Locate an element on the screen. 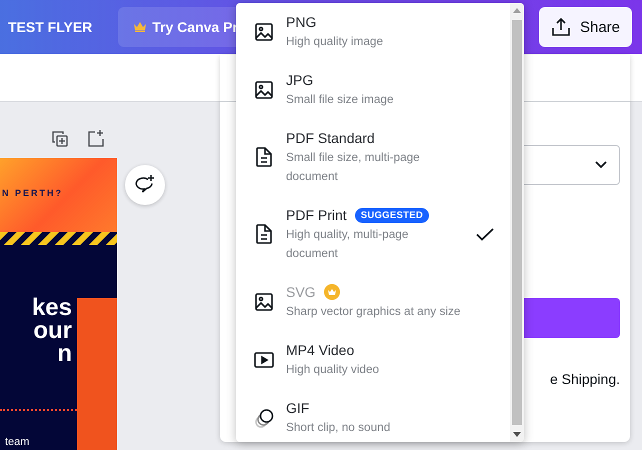 The width and height of the screenshot is (642, 450). video-icon is located at coordinates (264, 360).